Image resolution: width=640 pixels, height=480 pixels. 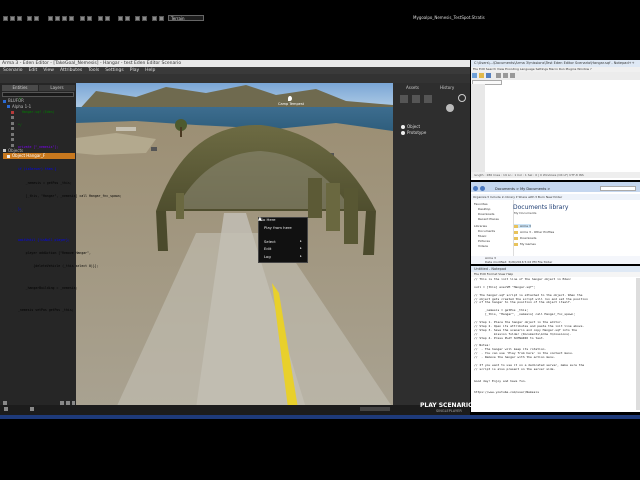 I want to click on blufor-icon, so click(x=404, y=99).